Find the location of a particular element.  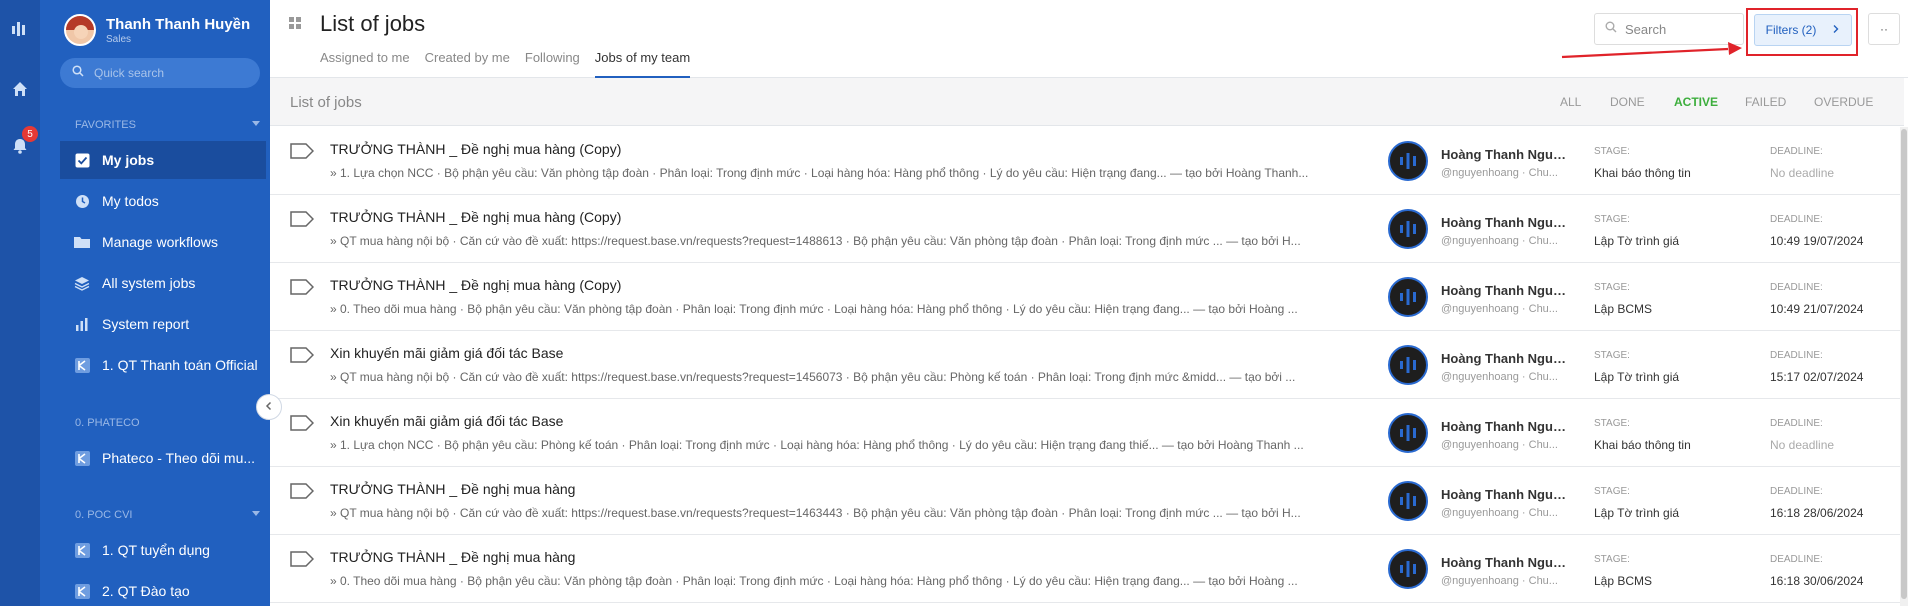

collapse-sidebar-button is located at coordinates (269, 407).